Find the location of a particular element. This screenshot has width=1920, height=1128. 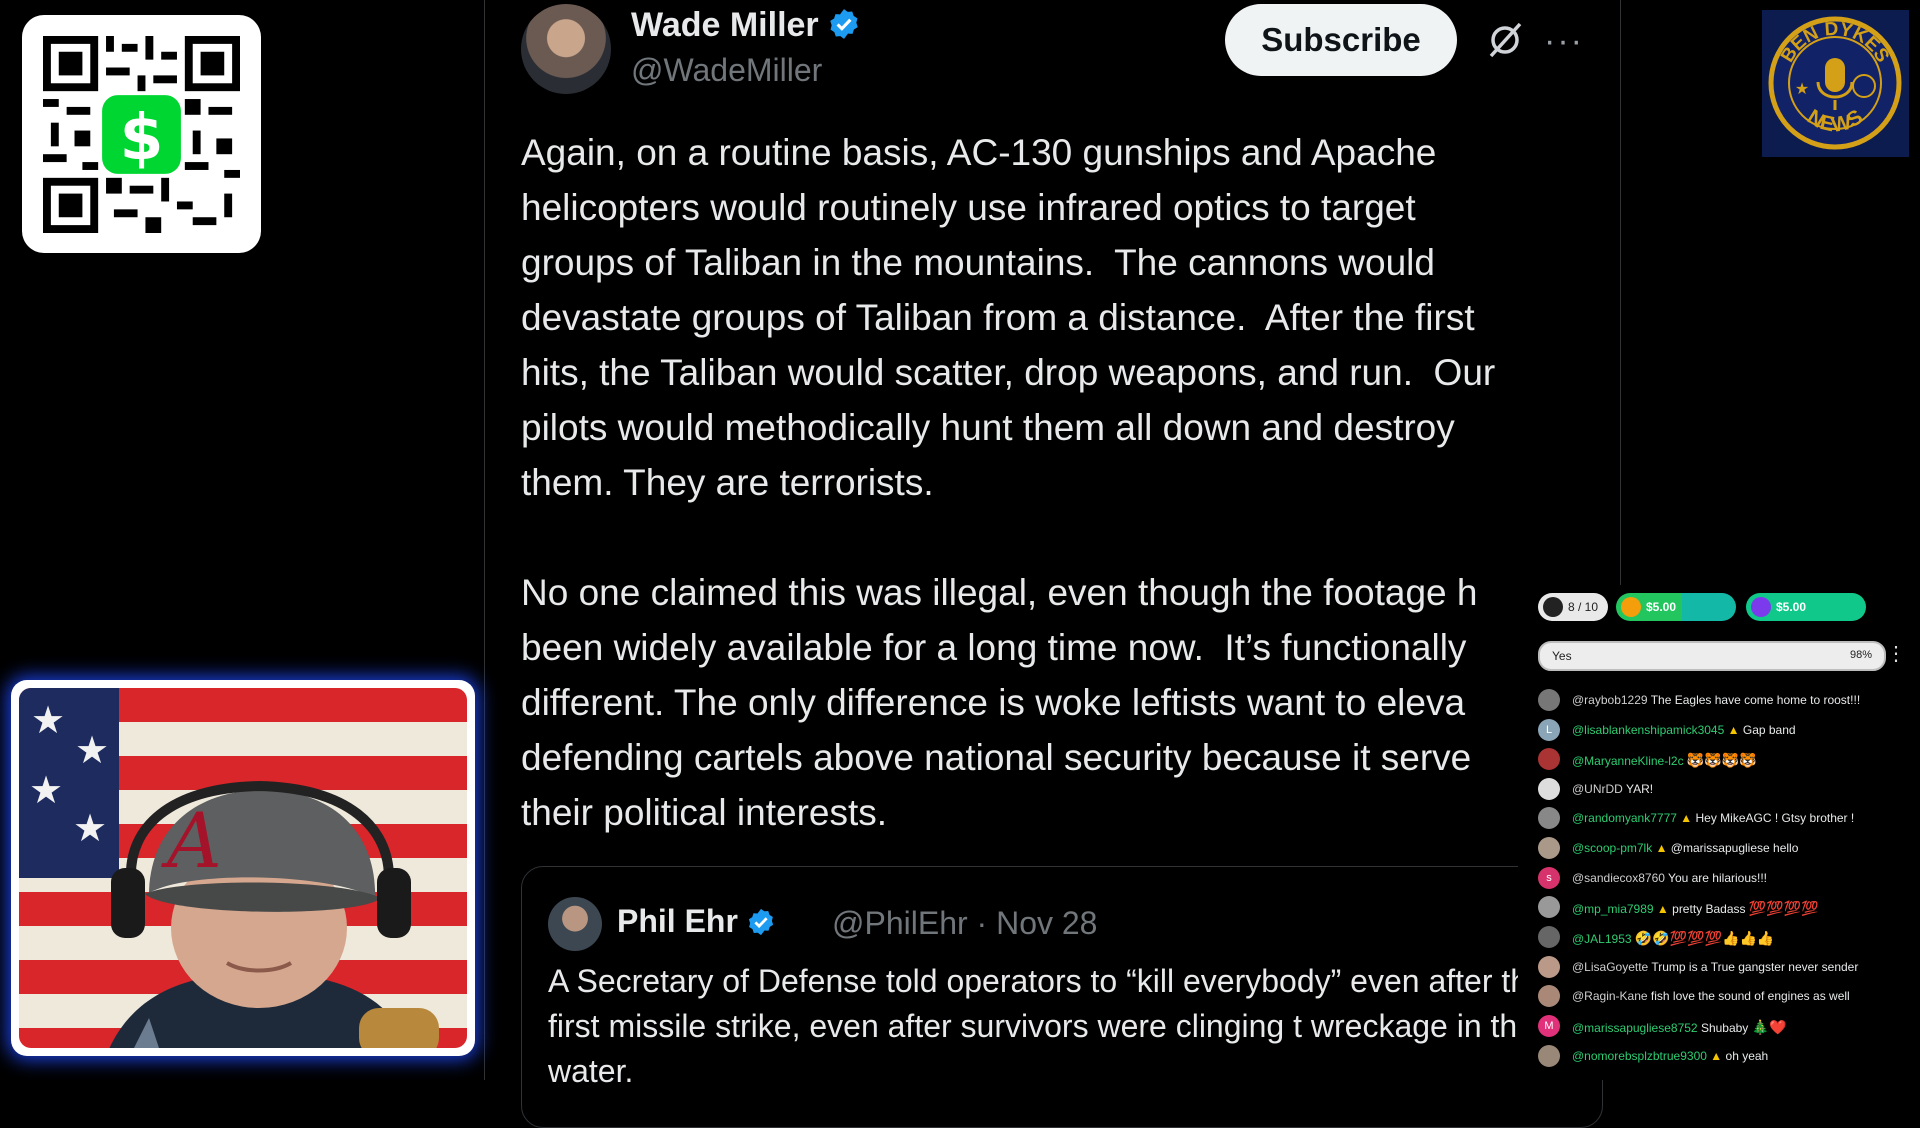

chat-username: @MaryanneKline-l2c is located at coordinates (1628, 761).